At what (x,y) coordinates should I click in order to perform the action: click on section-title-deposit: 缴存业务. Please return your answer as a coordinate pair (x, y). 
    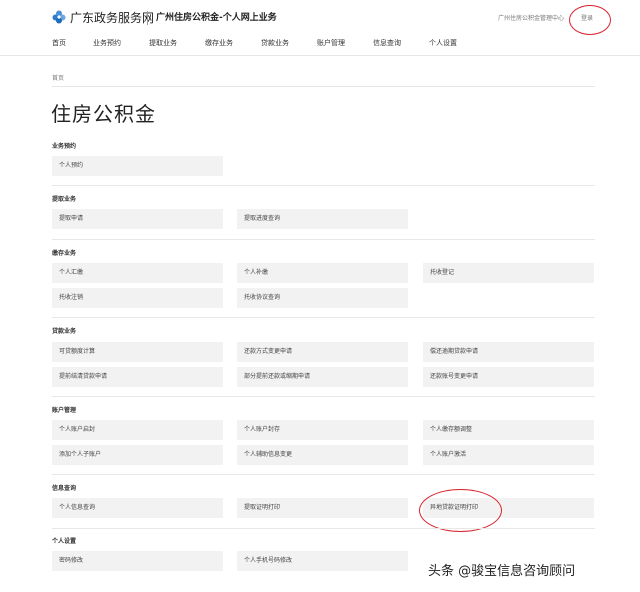
    Looking at the image, I should click on (64, 253).